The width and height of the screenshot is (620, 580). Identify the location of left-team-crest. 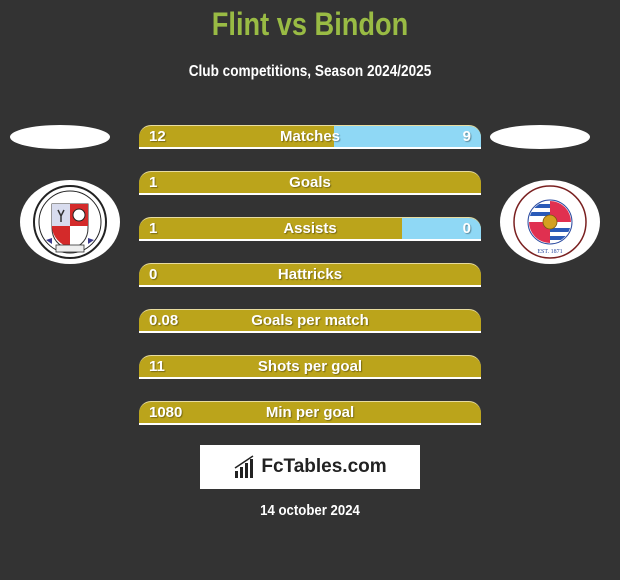
(70, 222).